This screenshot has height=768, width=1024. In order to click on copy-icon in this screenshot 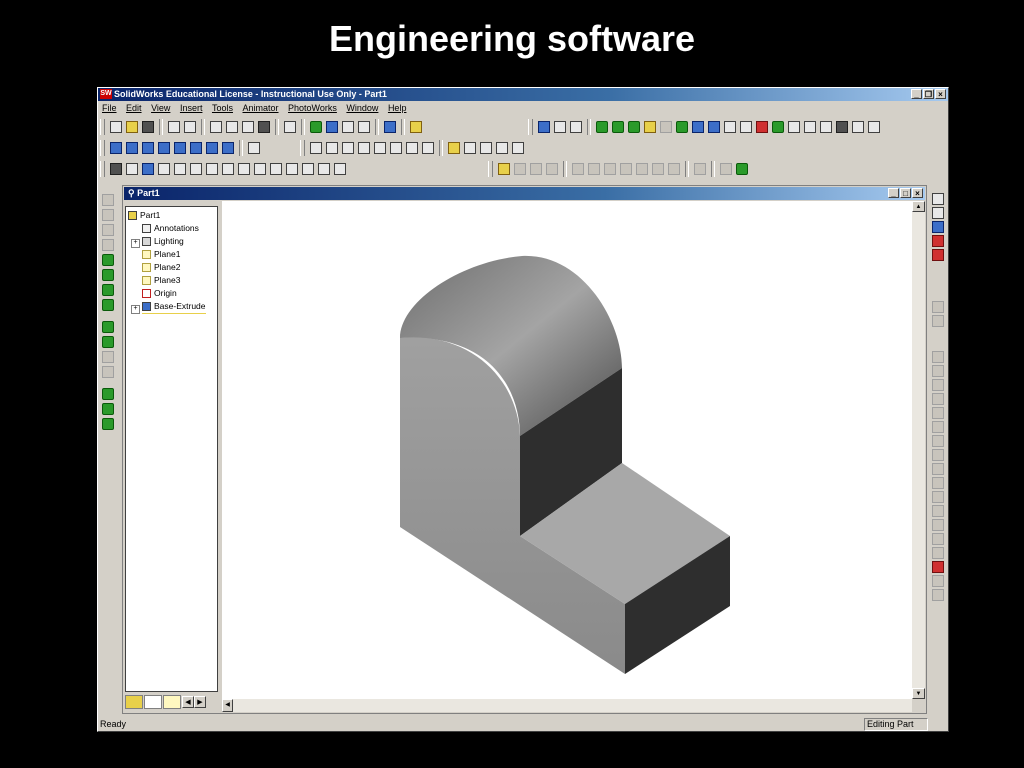, I will do `click(232, 127)`.